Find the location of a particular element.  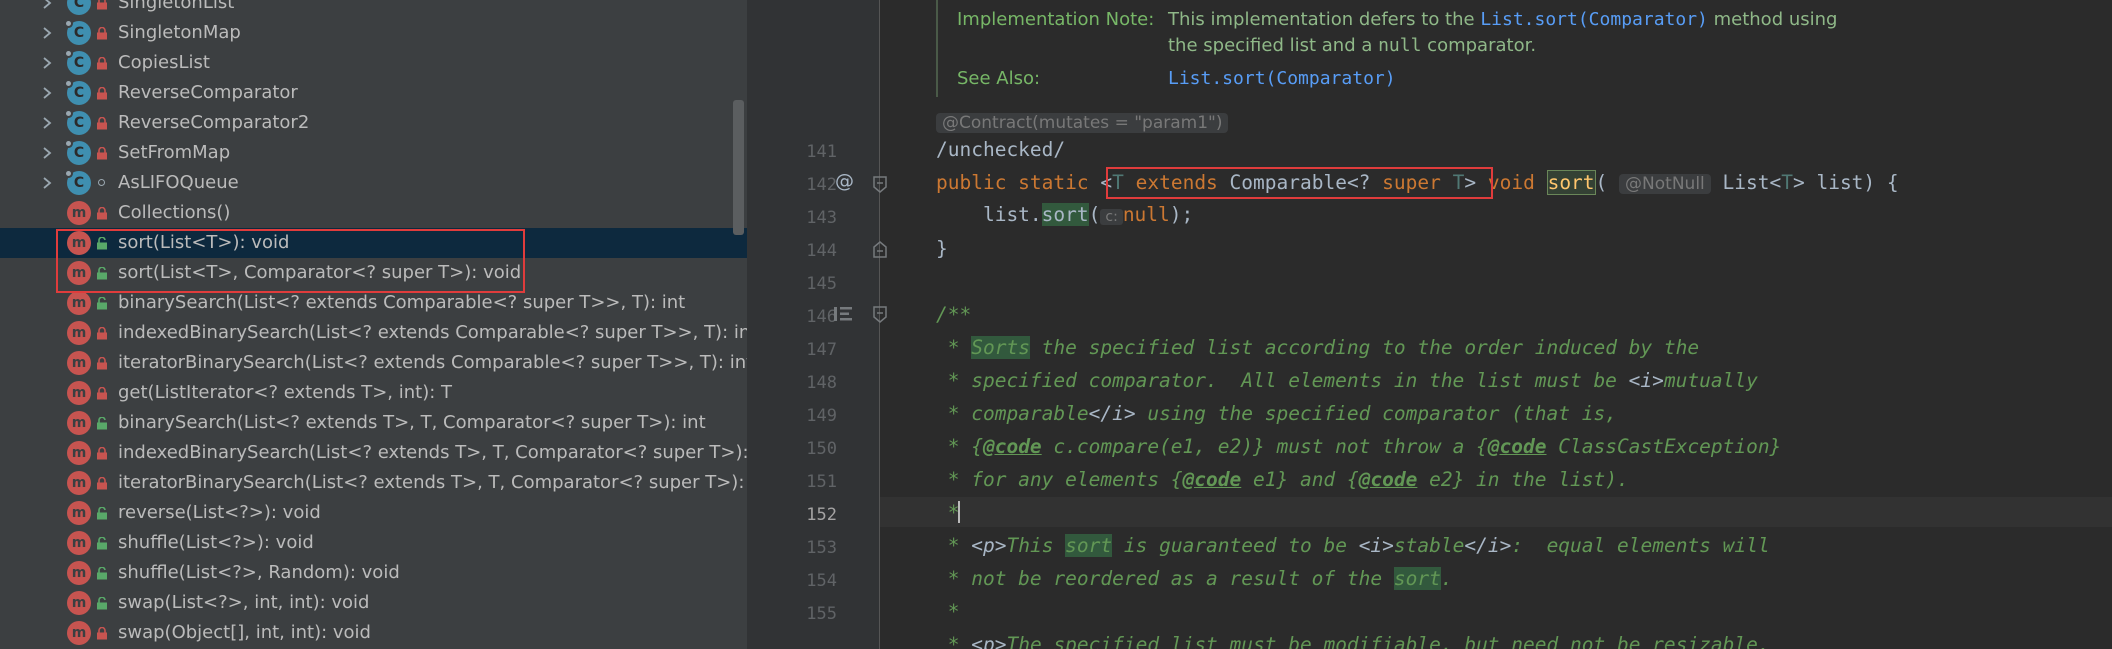

doc-border is located at coordinates (937, 48).